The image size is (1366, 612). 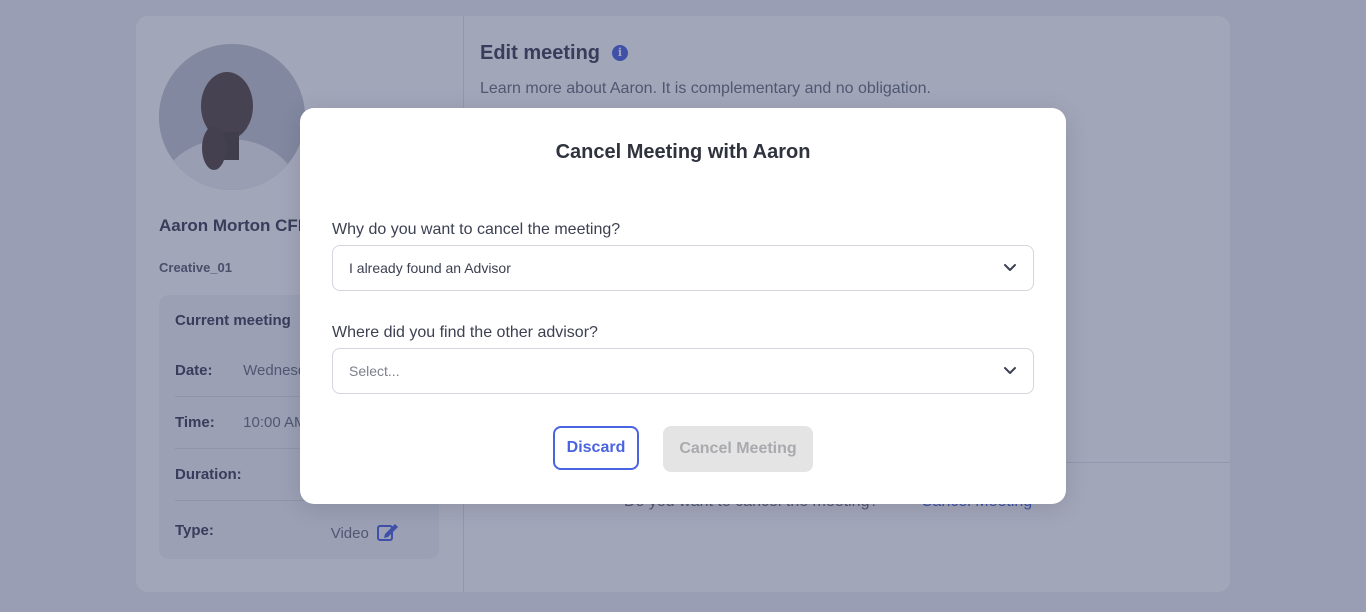 What do you see at coordinates (430, 268) in the screenshot?
I see `cancel-reason-value: I already found an Advisor` at bounding box center [430, 268].